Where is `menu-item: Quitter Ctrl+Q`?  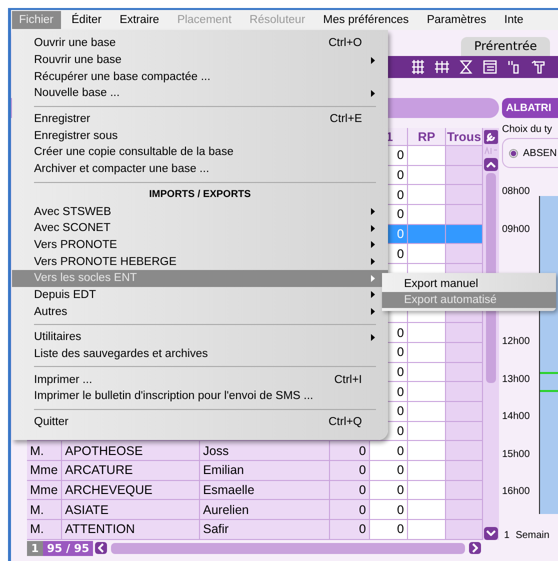 menu-item: Quitter Ctrl+Q is located at coordinates (200, 422).